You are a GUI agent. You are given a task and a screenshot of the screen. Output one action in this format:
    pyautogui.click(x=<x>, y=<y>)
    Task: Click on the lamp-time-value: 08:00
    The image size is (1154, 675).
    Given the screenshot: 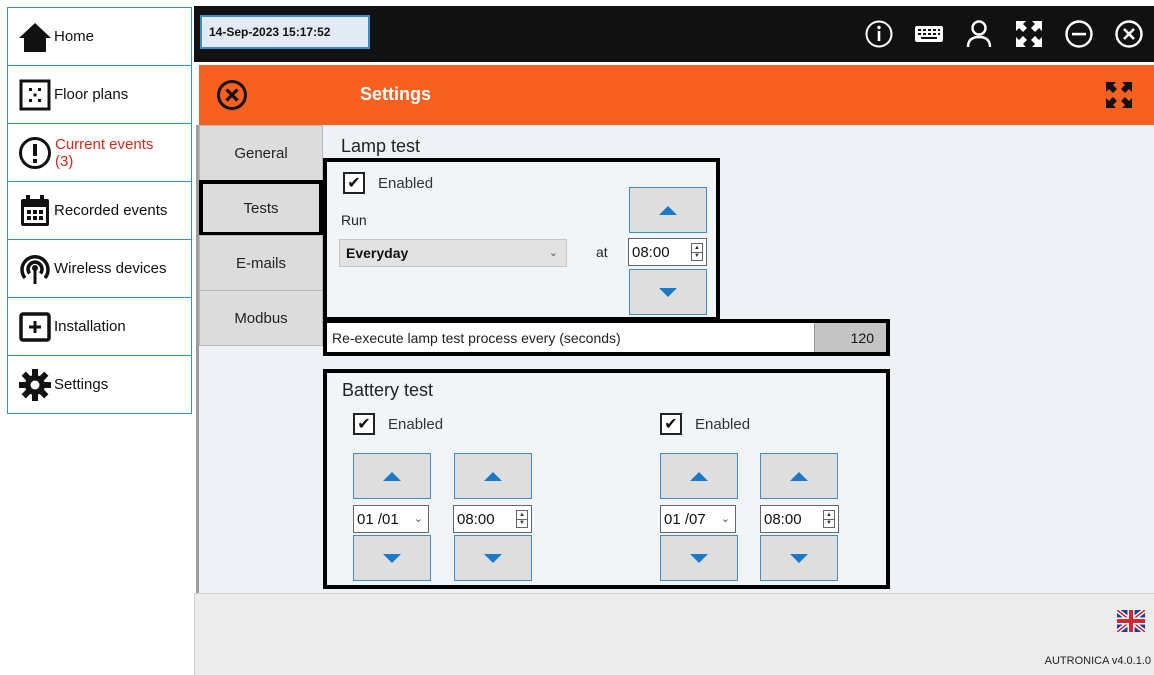 What is the action you would take?
    pyautogui.click(x=651, y=252)
    